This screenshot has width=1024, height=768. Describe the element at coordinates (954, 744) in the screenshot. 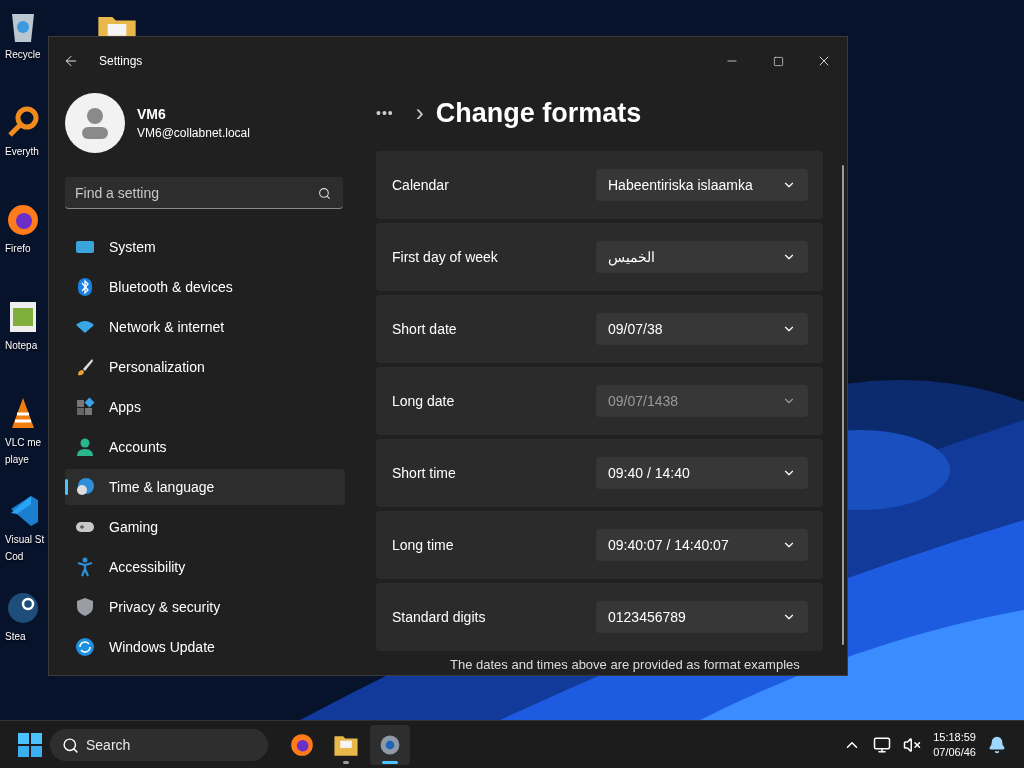

I see `clock: 15:18:59 07/06/46` at that location.